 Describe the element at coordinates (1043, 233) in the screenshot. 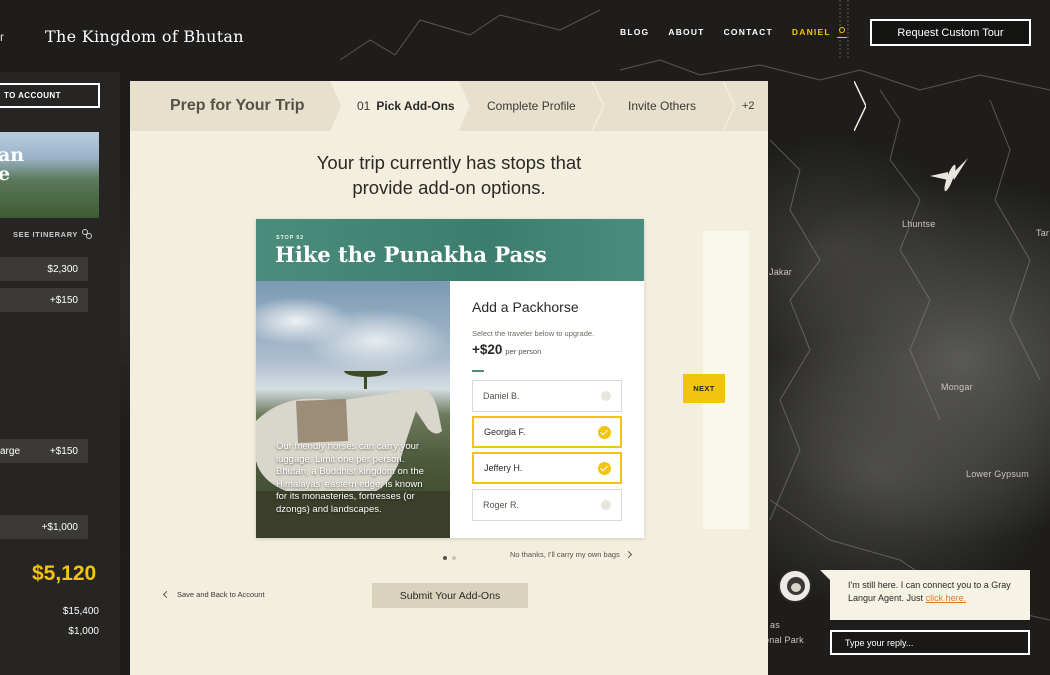

I see `map-label-tar: Tar` at that location.